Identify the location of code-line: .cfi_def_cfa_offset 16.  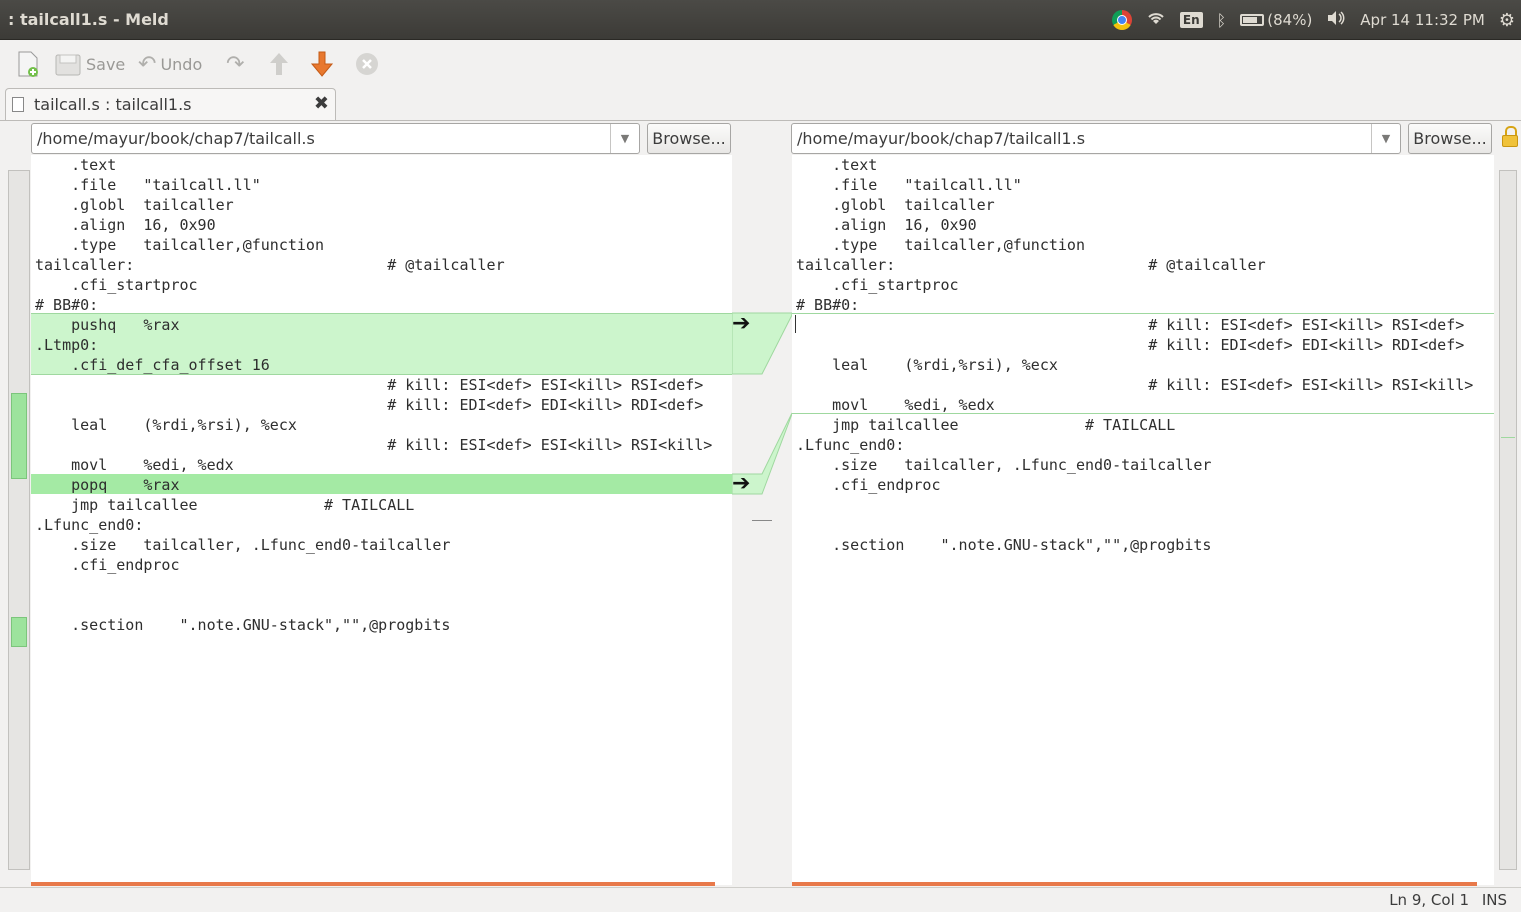
(150, 365).